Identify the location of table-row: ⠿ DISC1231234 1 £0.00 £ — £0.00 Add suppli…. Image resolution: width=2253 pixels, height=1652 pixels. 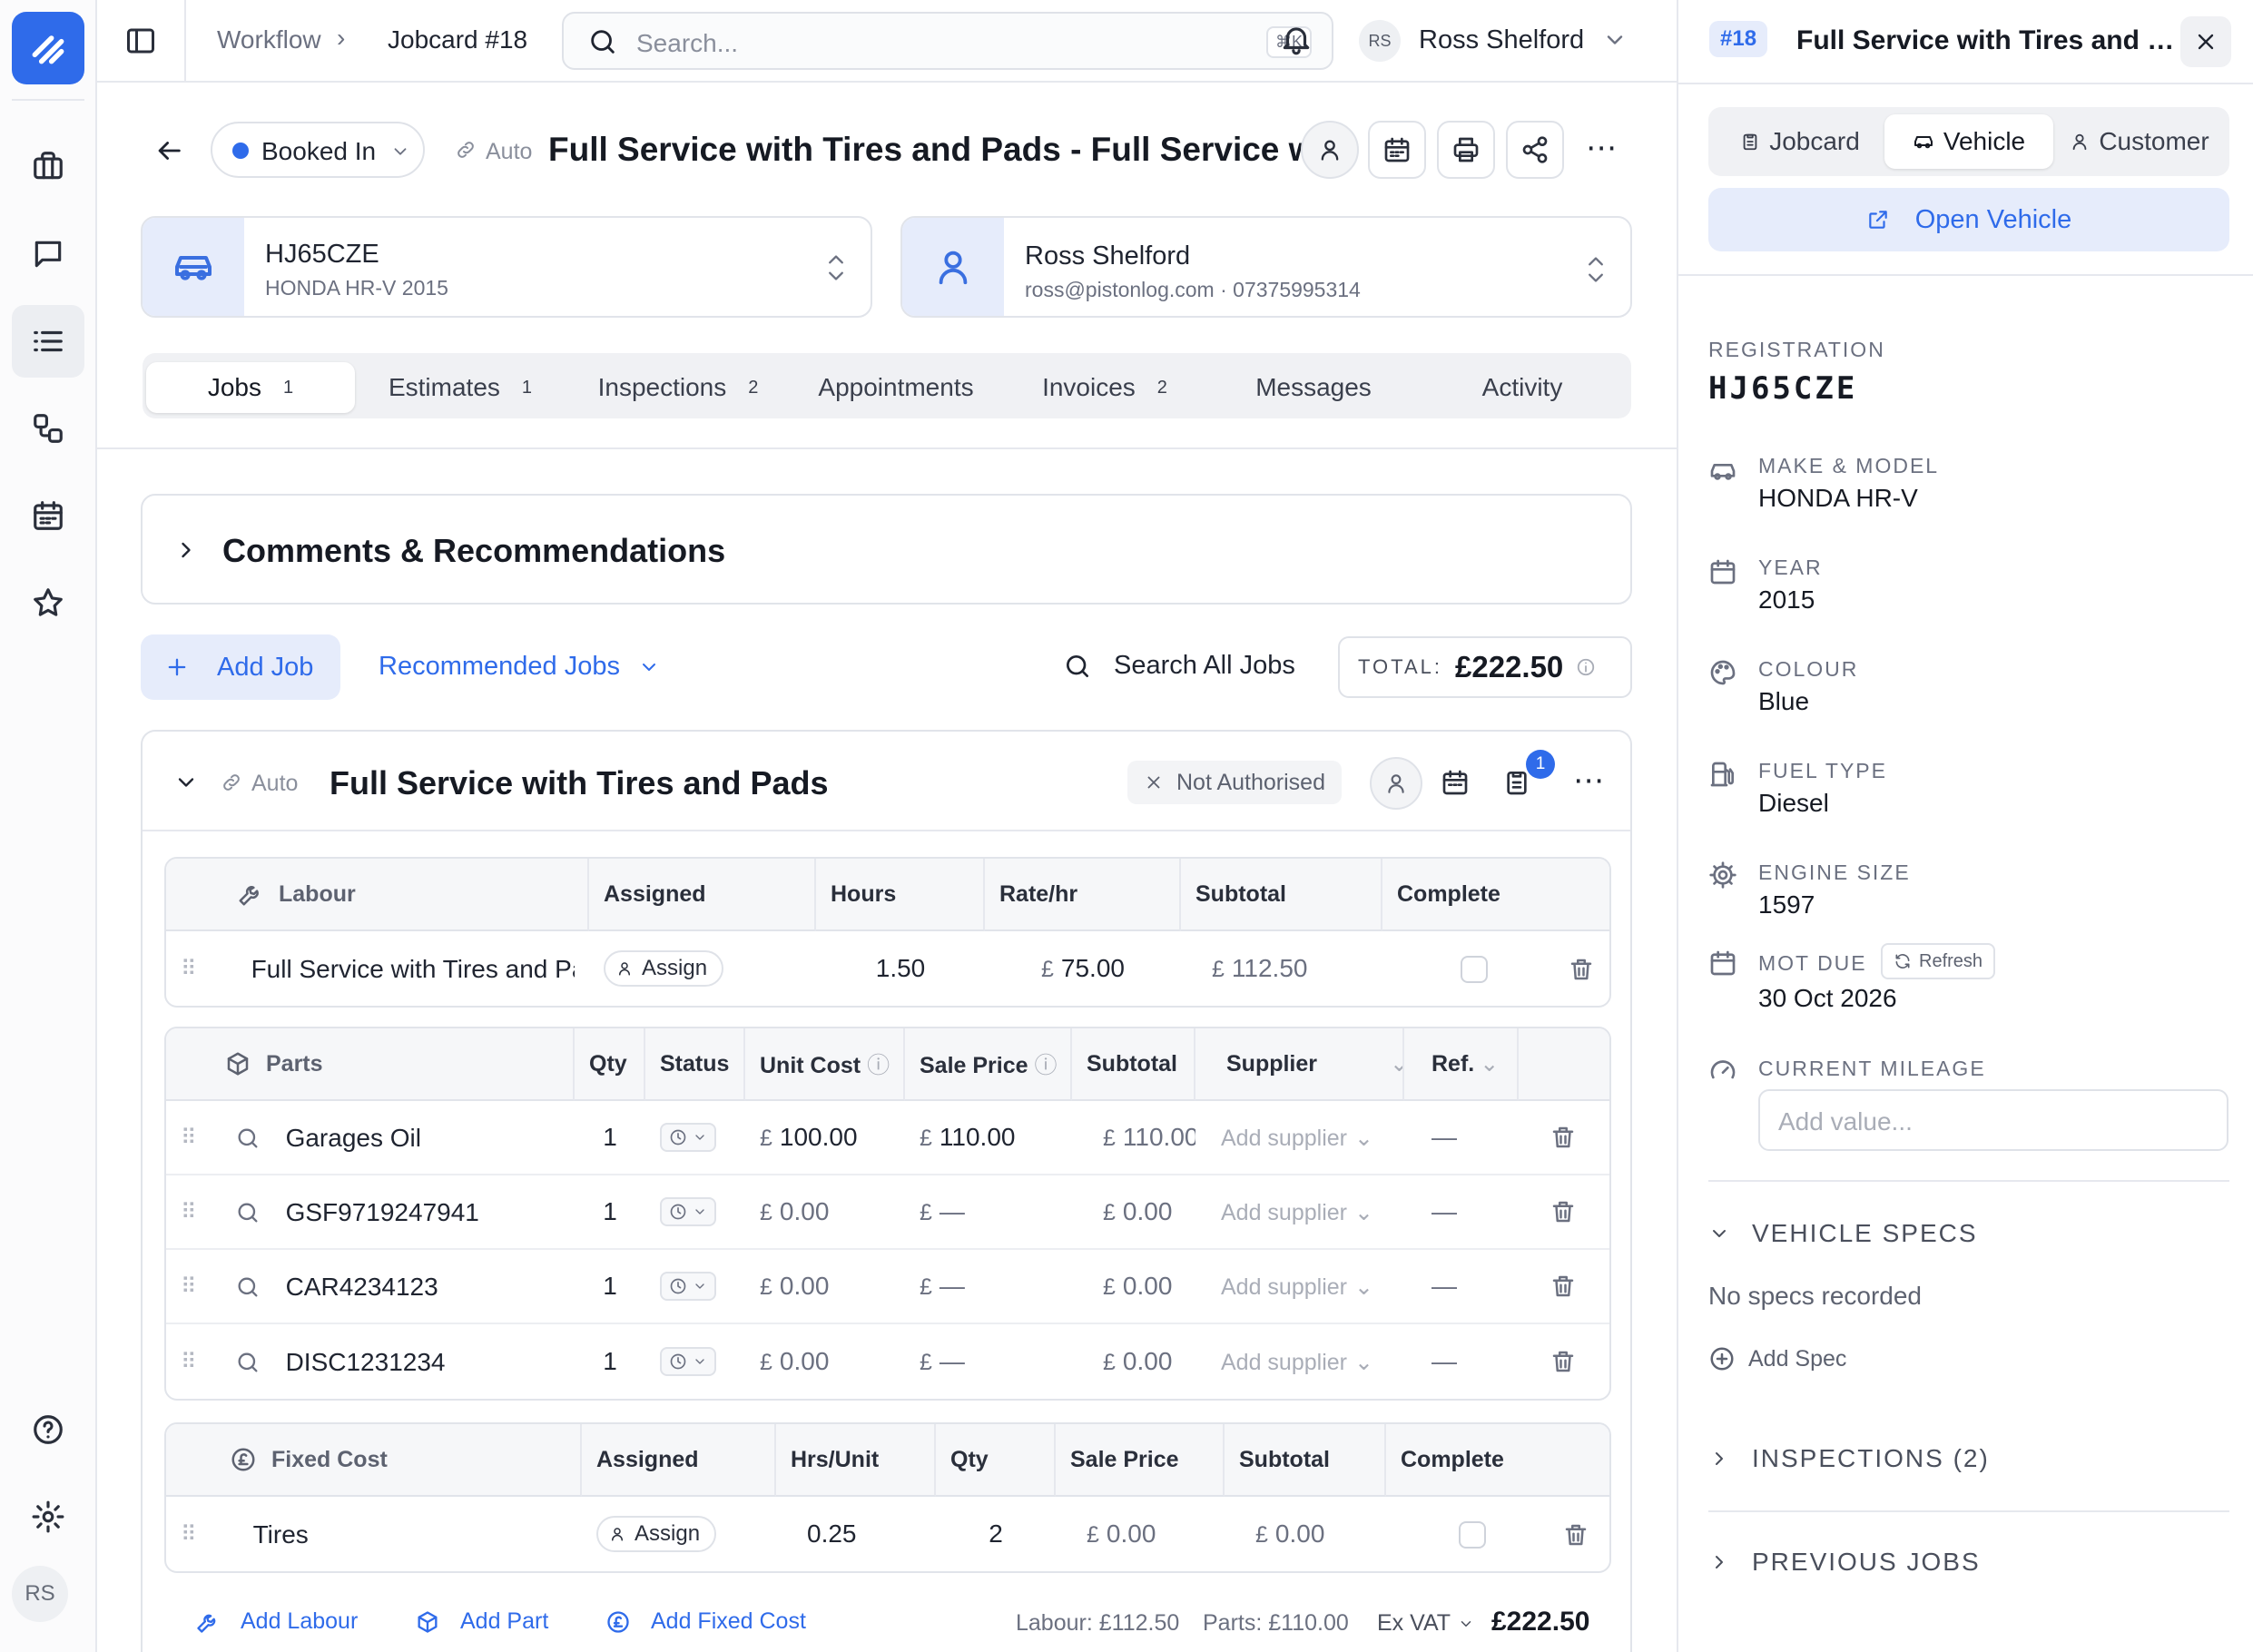
(888, 1361).